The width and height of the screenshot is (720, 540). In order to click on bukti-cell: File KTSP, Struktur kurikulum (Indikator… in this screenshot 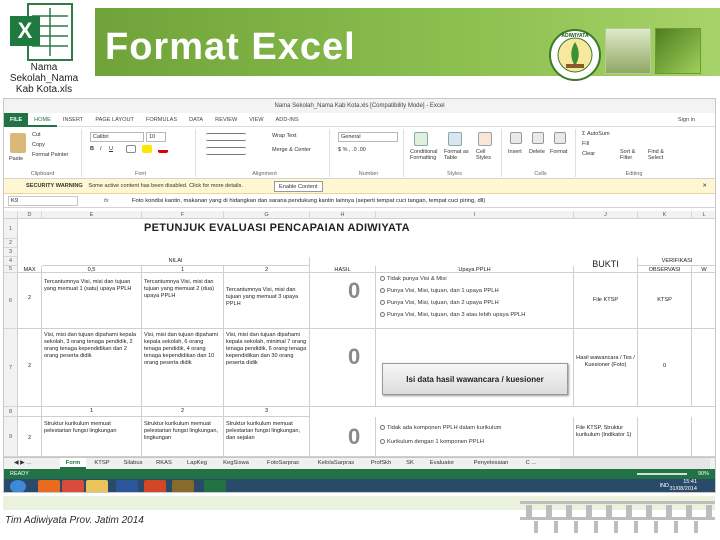, I will do `click(606, 437)`.